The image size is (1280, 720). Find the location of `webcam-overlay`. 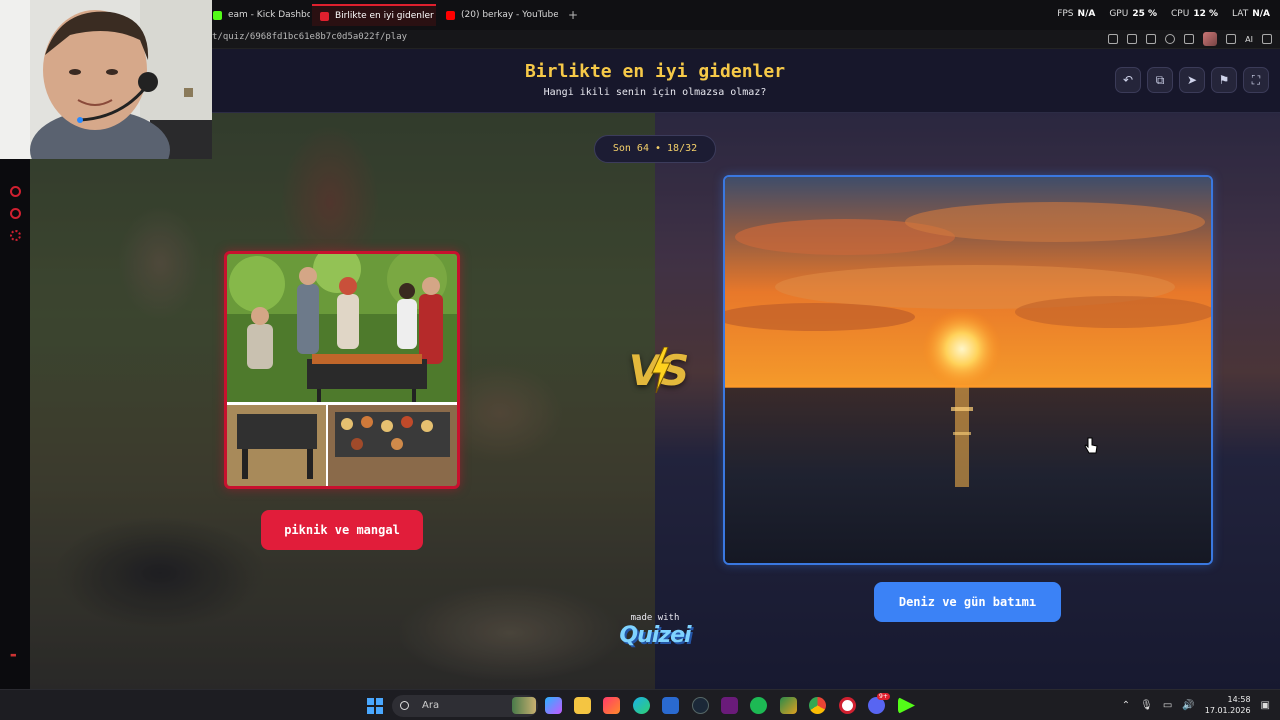

webcam-overlay is located at coordinates (106, 79).